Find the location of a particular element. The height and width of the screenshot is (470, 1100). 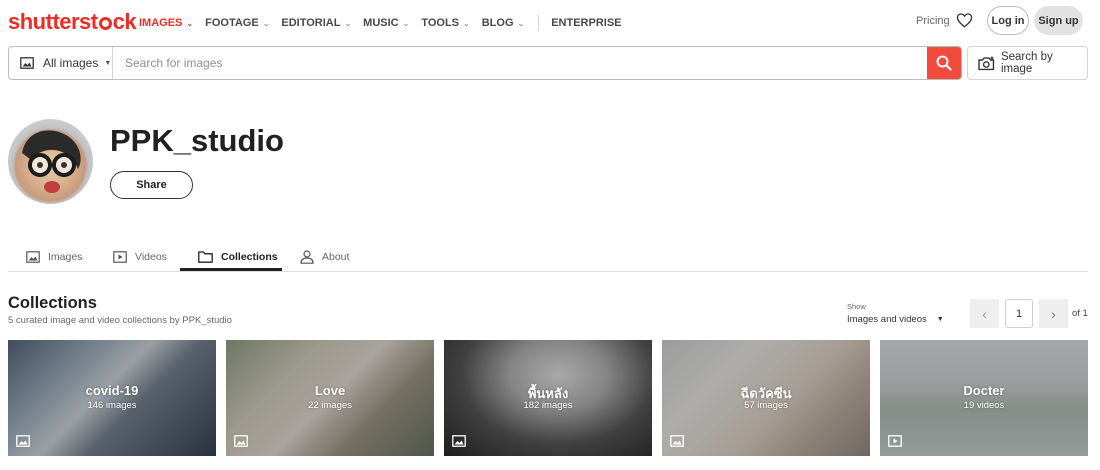

page-total: of 1 is located at coordinates (1080, 313).